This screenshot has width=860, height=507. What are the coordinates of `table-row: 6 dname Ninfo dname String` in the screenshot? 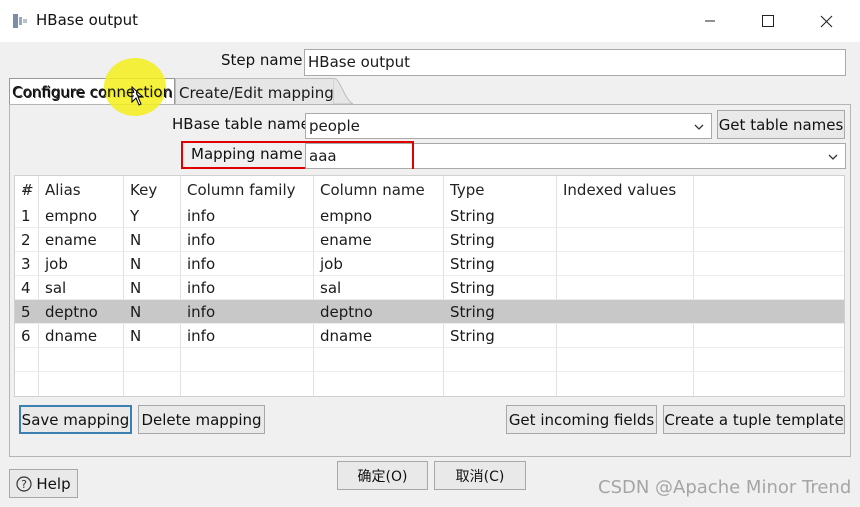 It's located at (429, 336).